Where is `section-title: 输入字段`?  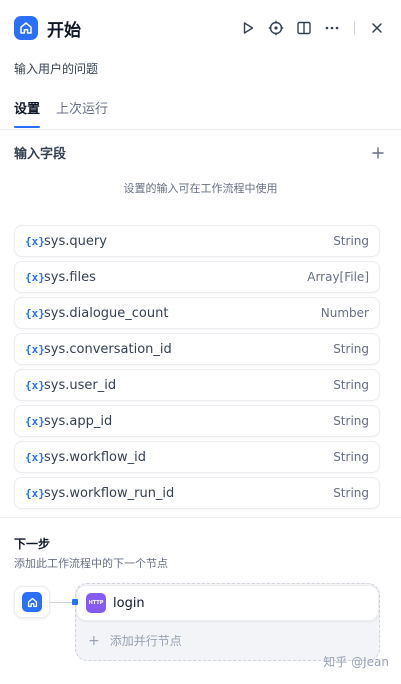 section-title: 输入字段 is located at coordinates (40, 154).